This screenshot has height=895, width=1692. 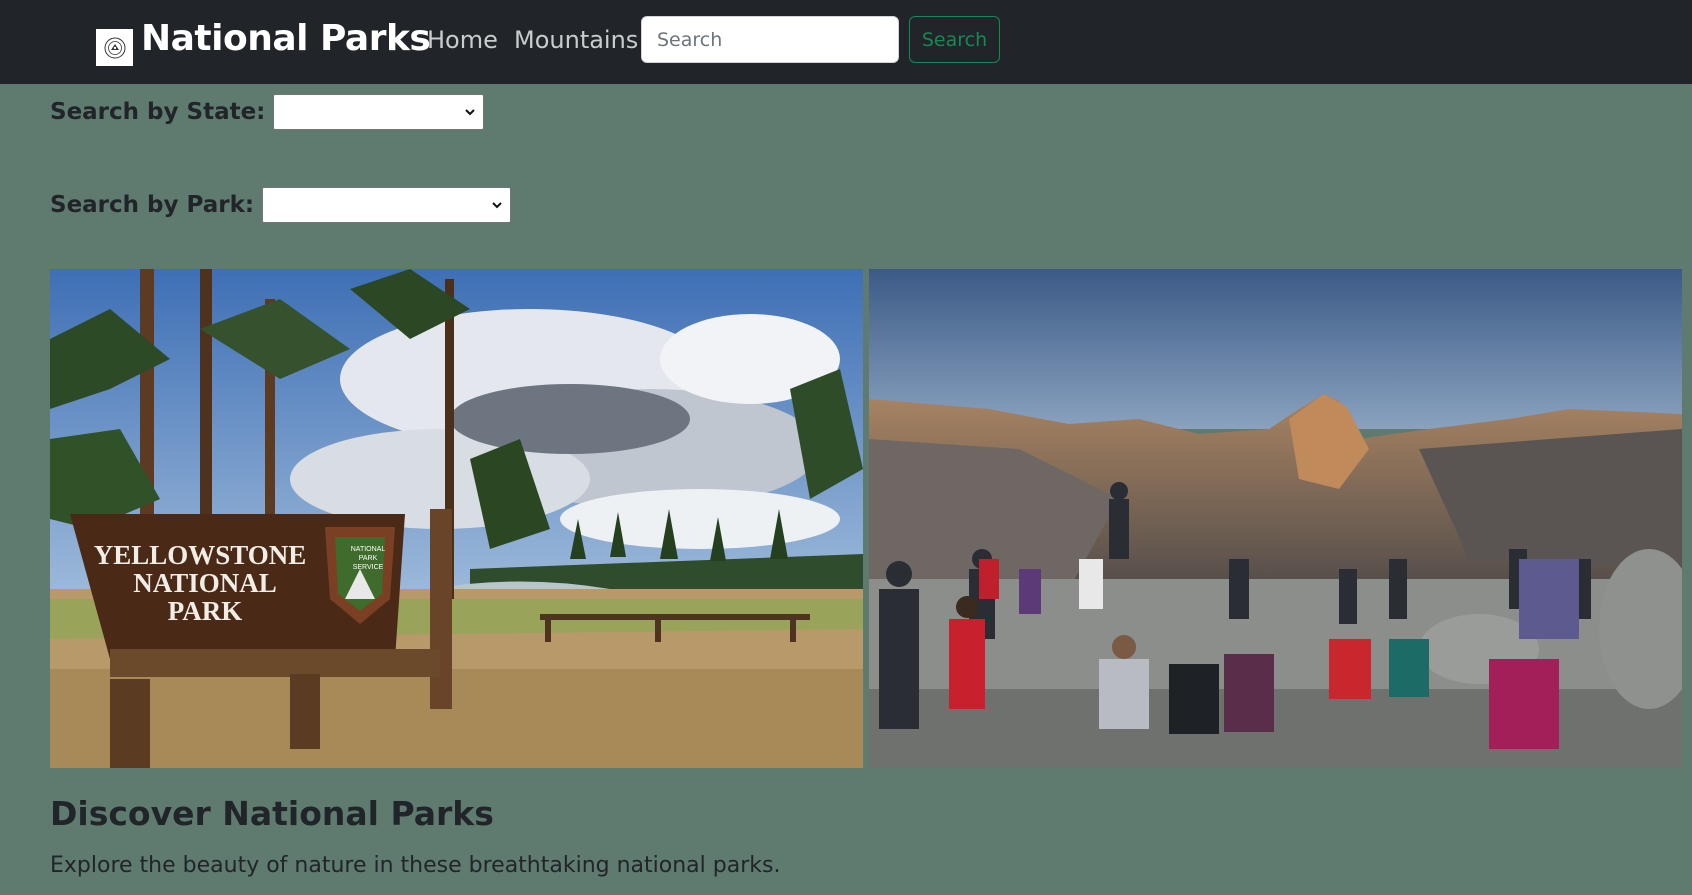 What do you see at coordinates (158, 112) in the screenshot?
I see `state-filter-label: Search by State:` at bounding box center [158, 112].